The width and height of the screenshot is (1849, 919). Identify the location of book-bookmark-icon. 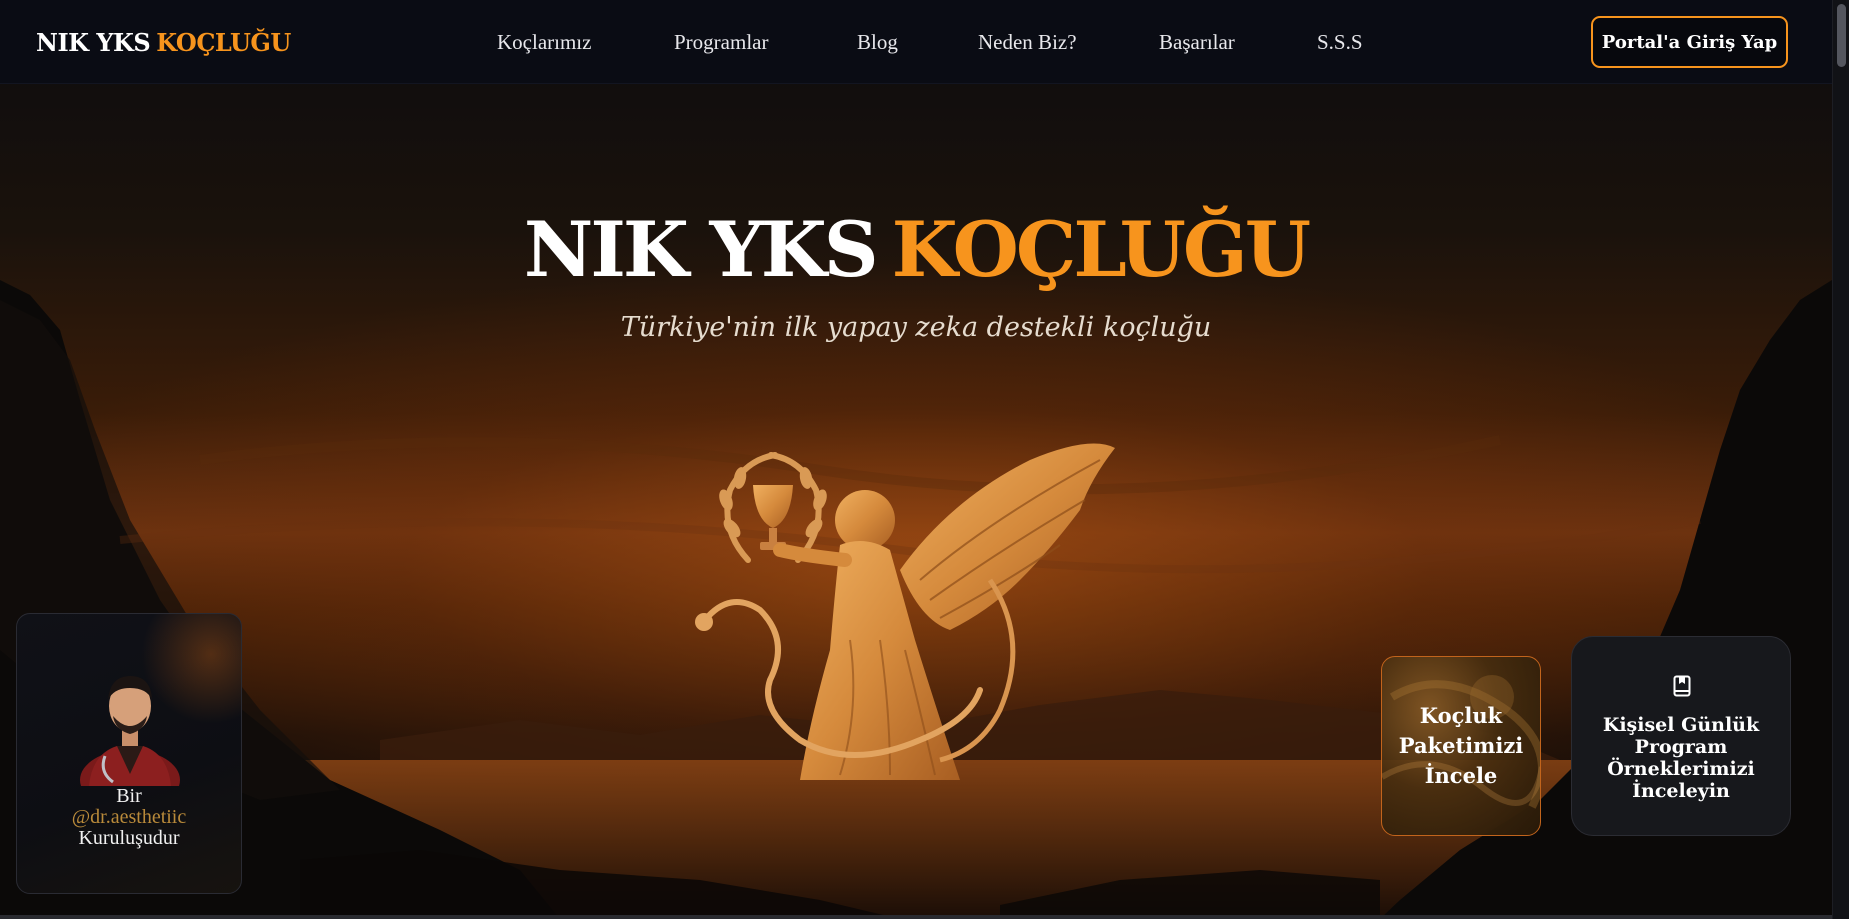
(1682, 686).